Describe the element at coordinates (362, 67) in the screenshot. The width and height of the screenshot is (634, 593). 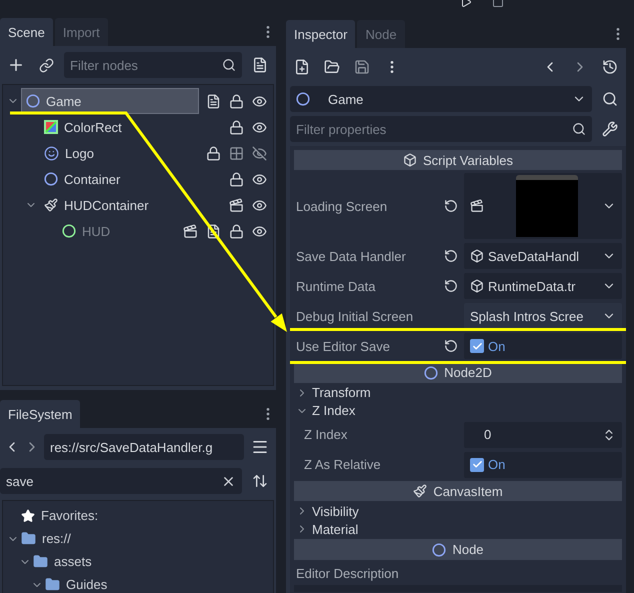
I see `save-icon` at that location.